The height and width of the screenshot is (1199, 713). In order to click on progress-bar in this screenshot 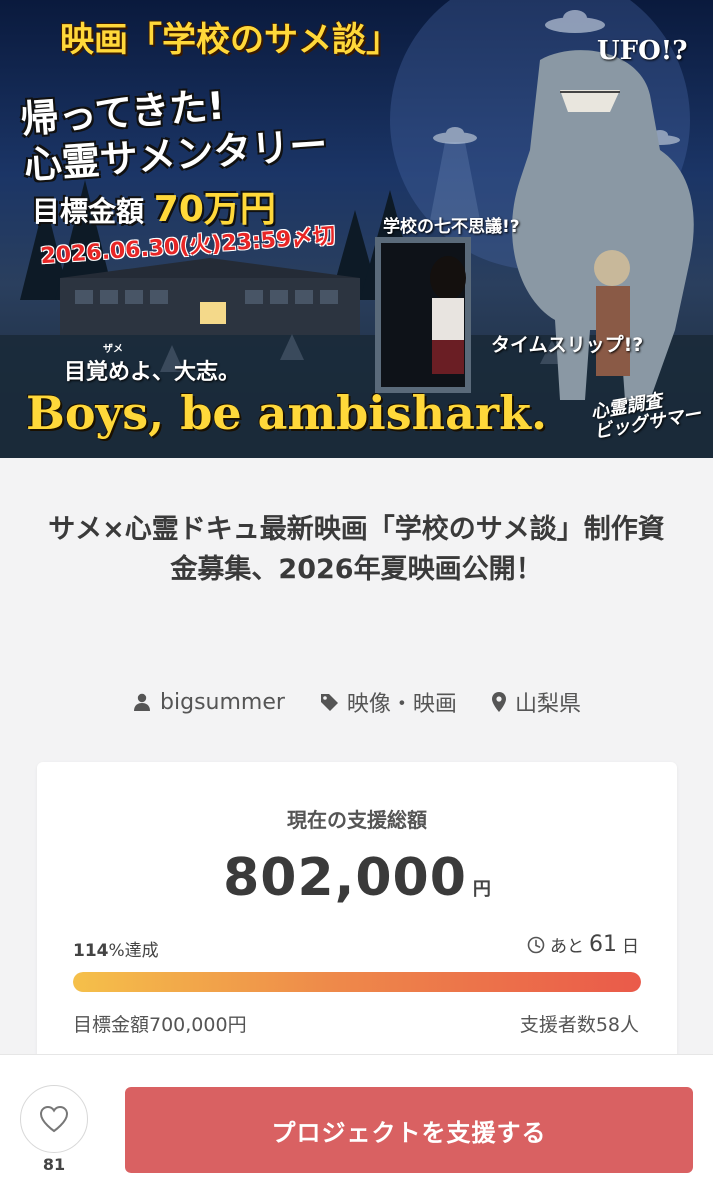, I will do `click(357, 982)`.